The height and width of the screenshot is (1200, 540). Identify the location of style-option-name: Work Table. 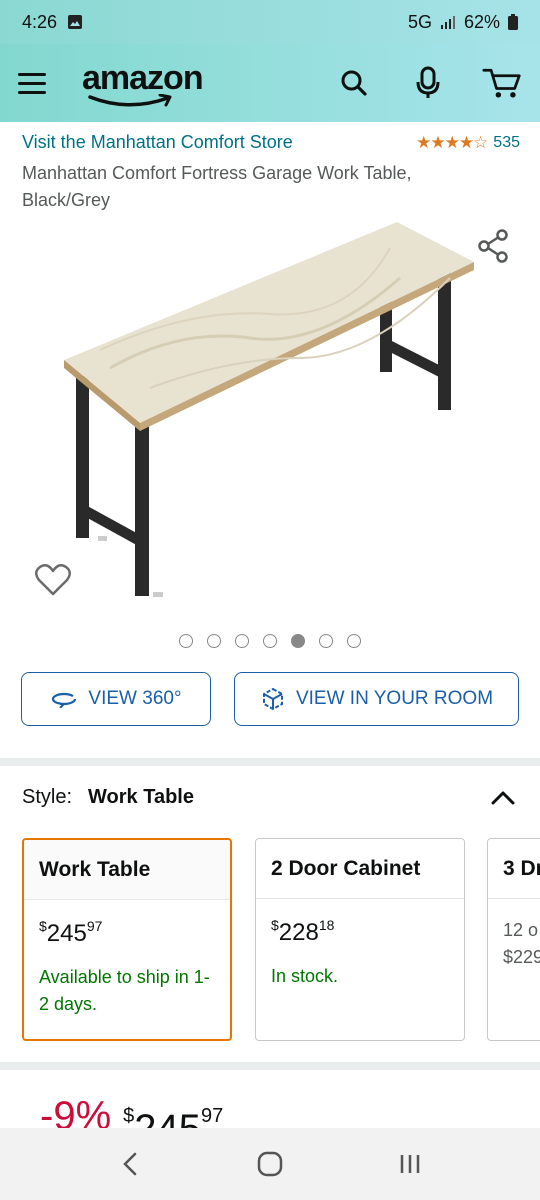
(127, 870).